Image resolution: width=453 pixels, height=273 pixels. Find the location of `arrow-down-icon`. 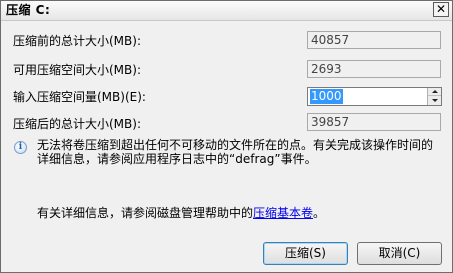

arrow-down-icon is located at coordinates (435, 100).